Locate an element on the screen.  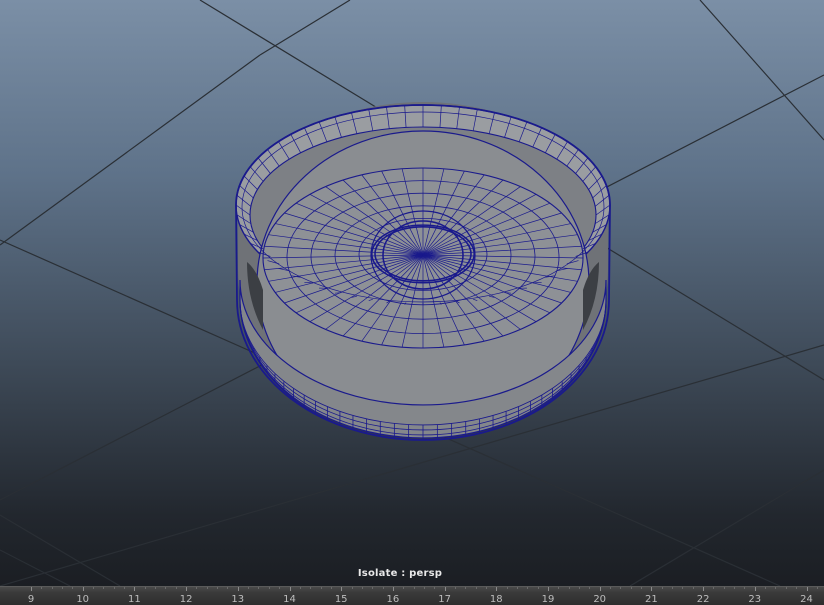
timeline-frame-label: 19 is located at coordinates (548, 599).